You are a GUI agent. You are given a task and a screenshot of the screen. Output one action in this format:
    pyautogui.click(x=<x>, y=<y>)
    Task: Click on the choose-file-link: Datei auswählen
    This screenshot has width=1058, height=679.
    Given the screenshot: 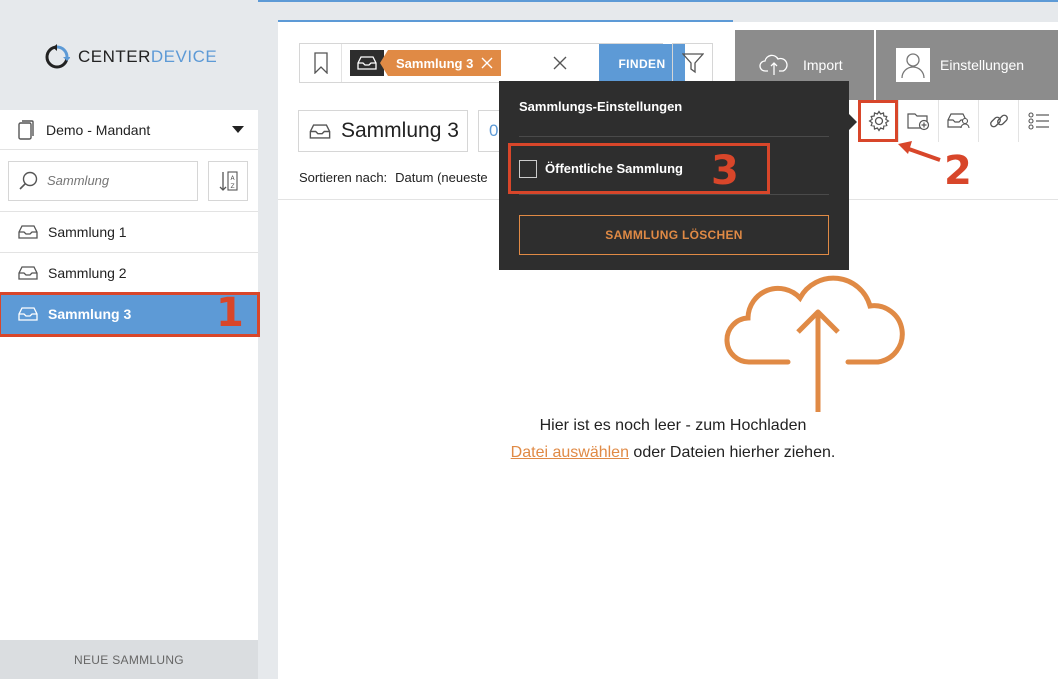 What is the action you would take?
    pyautogui.click(x=570, y=452)
    